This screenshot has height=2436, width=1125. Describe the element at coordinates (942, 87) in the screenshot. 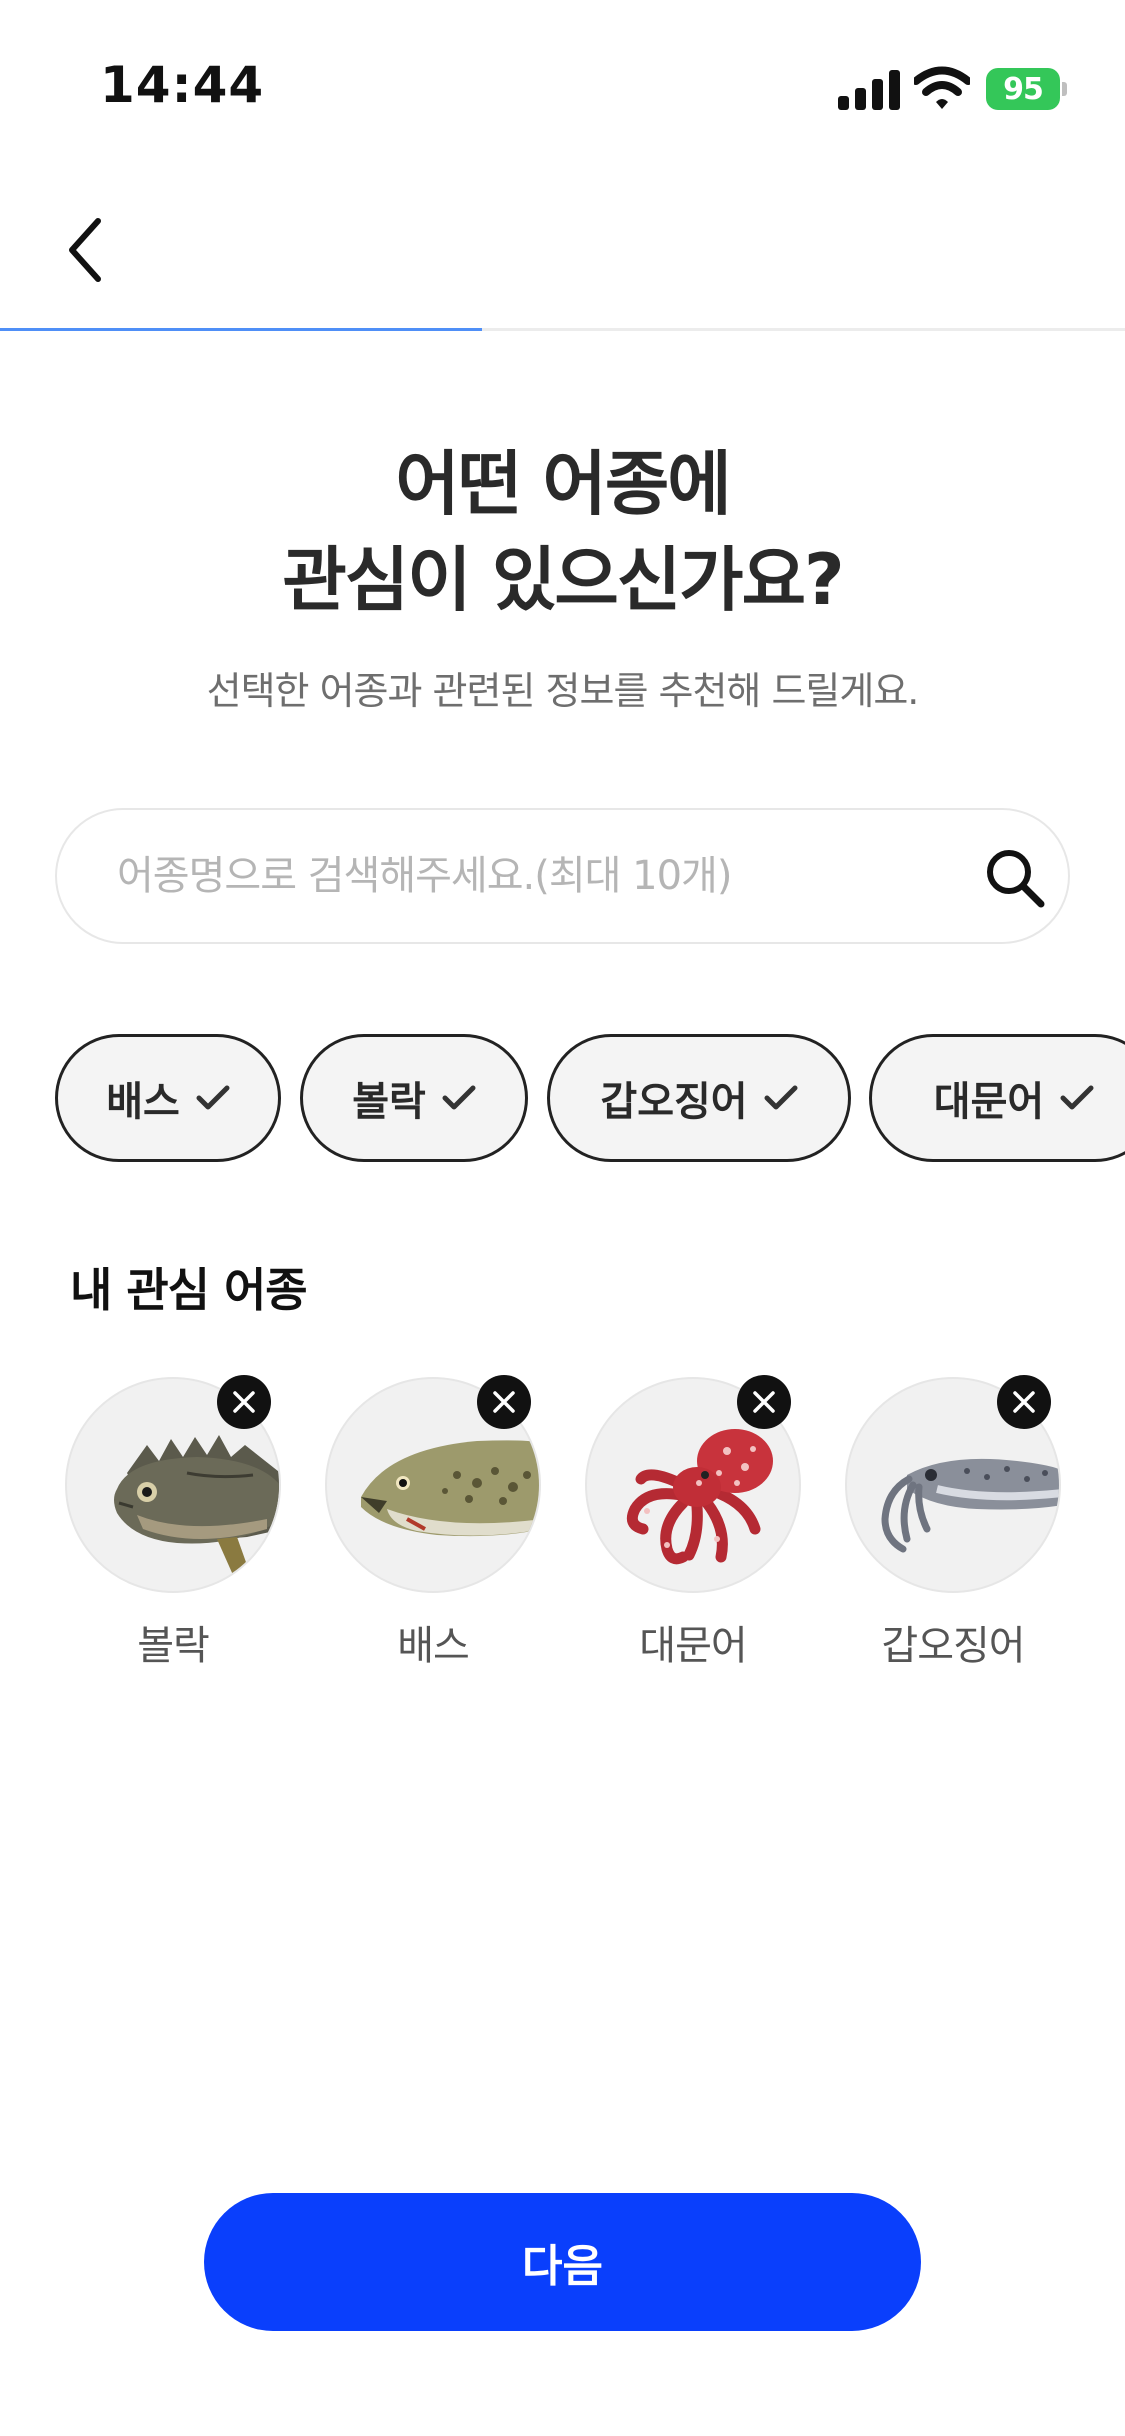

I see `wifi-icon` at that location.